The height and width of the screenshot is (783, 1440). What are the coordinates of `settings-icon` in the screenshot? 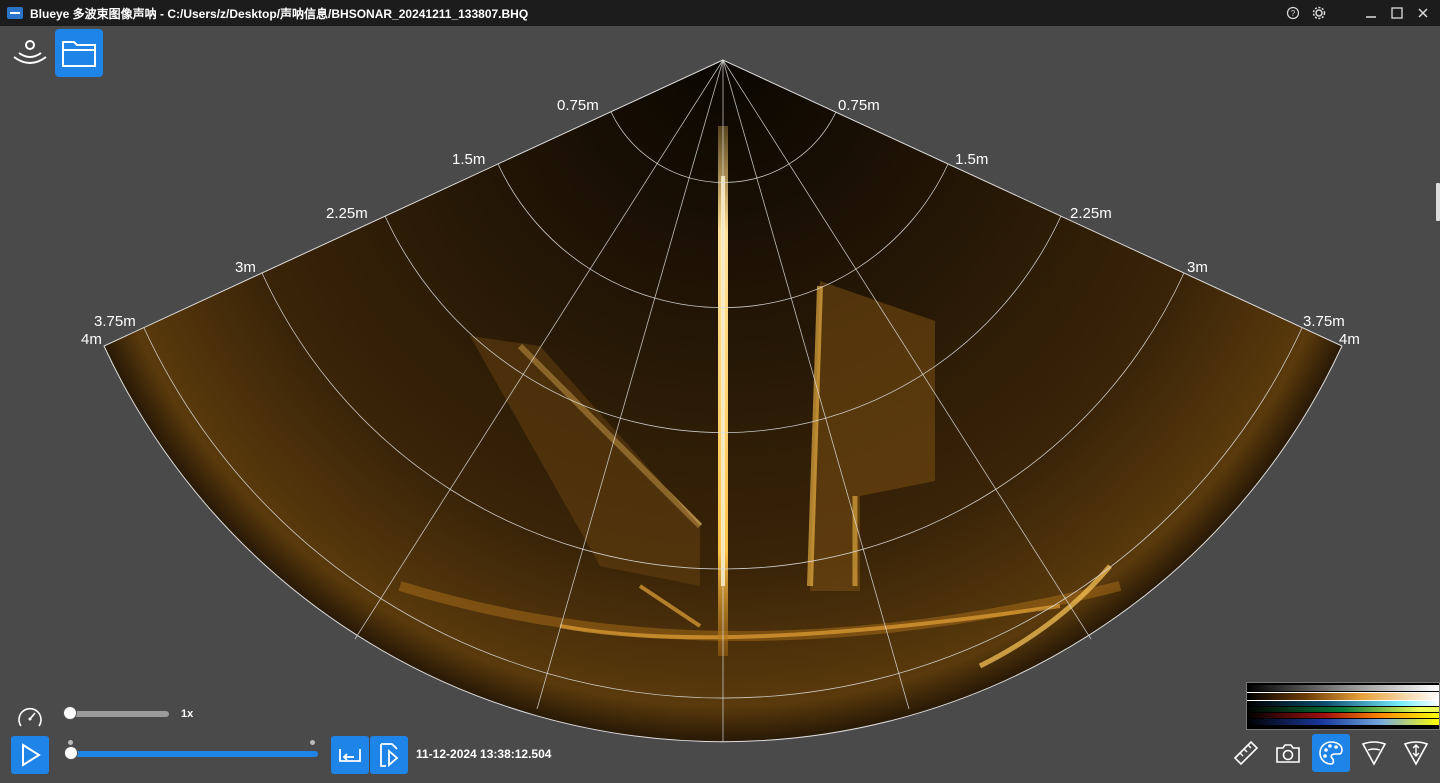 It's located at (1319, 13).